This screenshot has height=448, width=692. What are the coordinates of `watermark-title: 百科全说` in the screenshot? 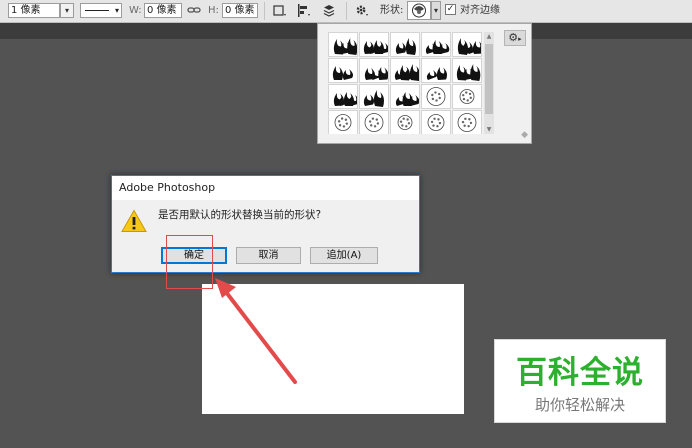 It's located at (580, 373).